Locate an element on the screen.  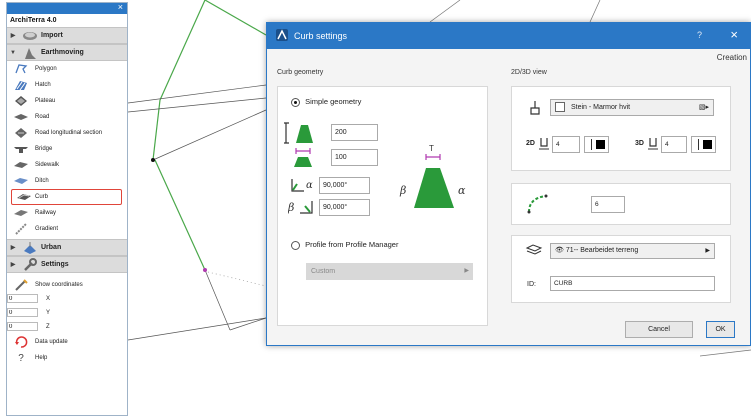
alpha-field: 90,000° is located at coordinates (344, 185).